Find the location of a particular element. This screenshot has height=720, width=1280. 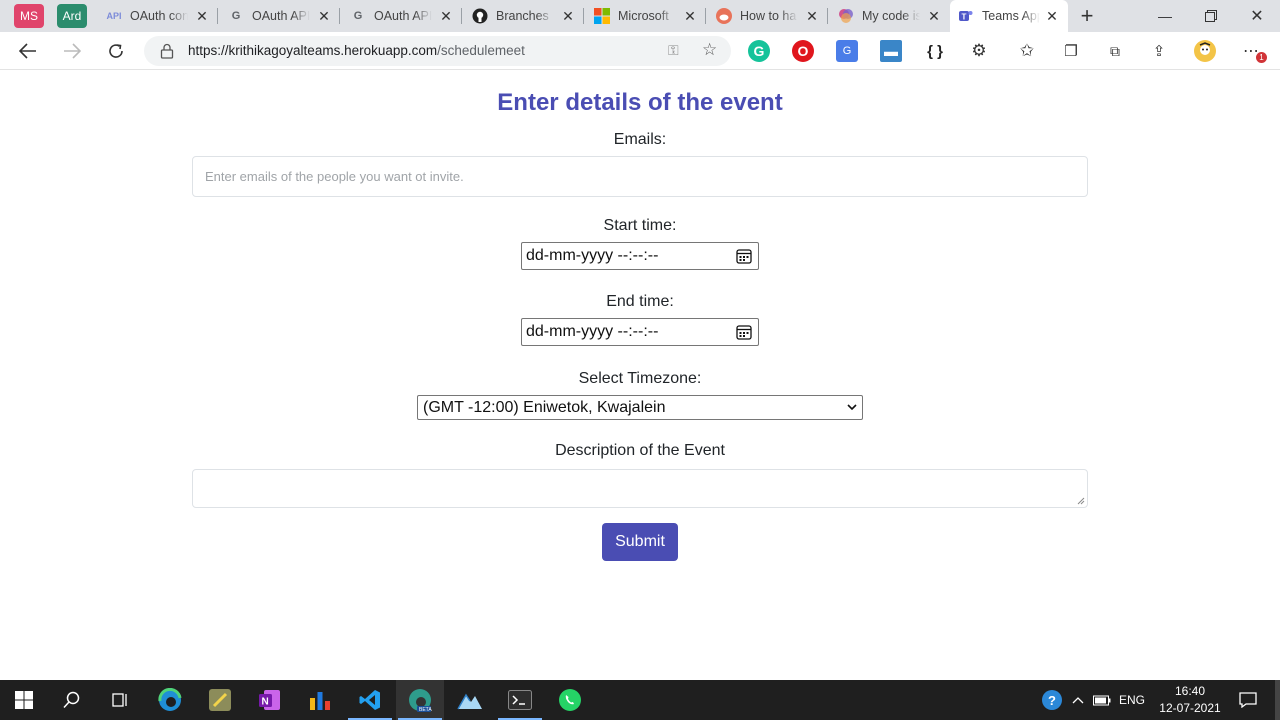

refresh-button is located at coordinates (116, 51).